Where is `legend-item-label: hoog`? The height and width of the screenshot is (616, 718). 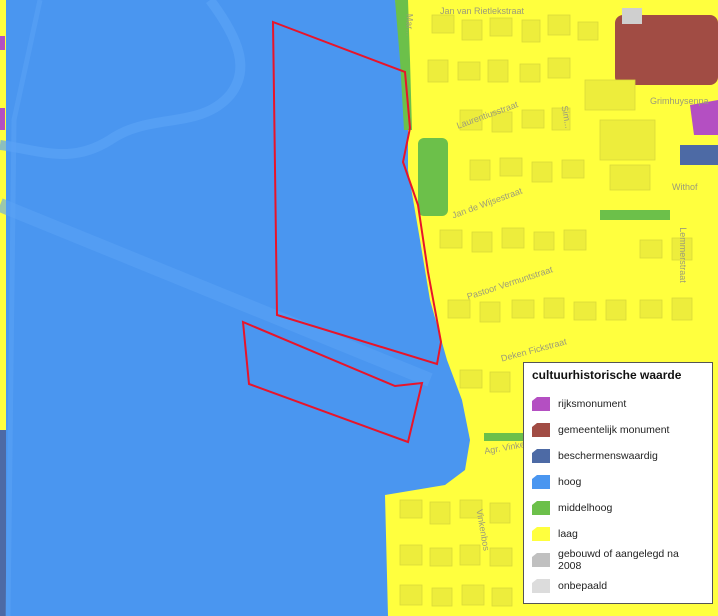
legend-item-label: hoog is located at coordinates (570, 482).